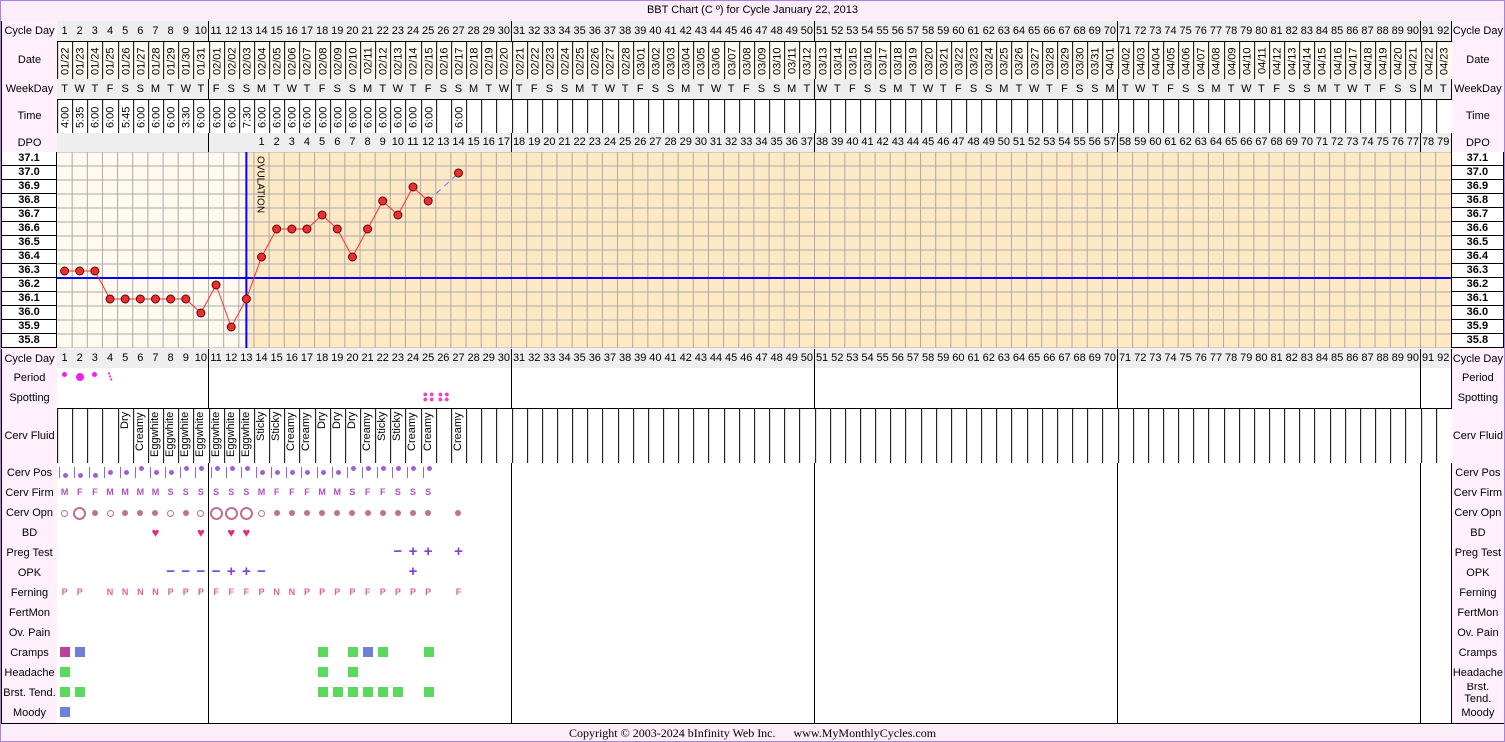 This screenshot has height=742, width=1505. What do you see at coordinates (837, 60) in the screenshot?
I see `date-cell: 03/14` at bounding box center [837, 60].